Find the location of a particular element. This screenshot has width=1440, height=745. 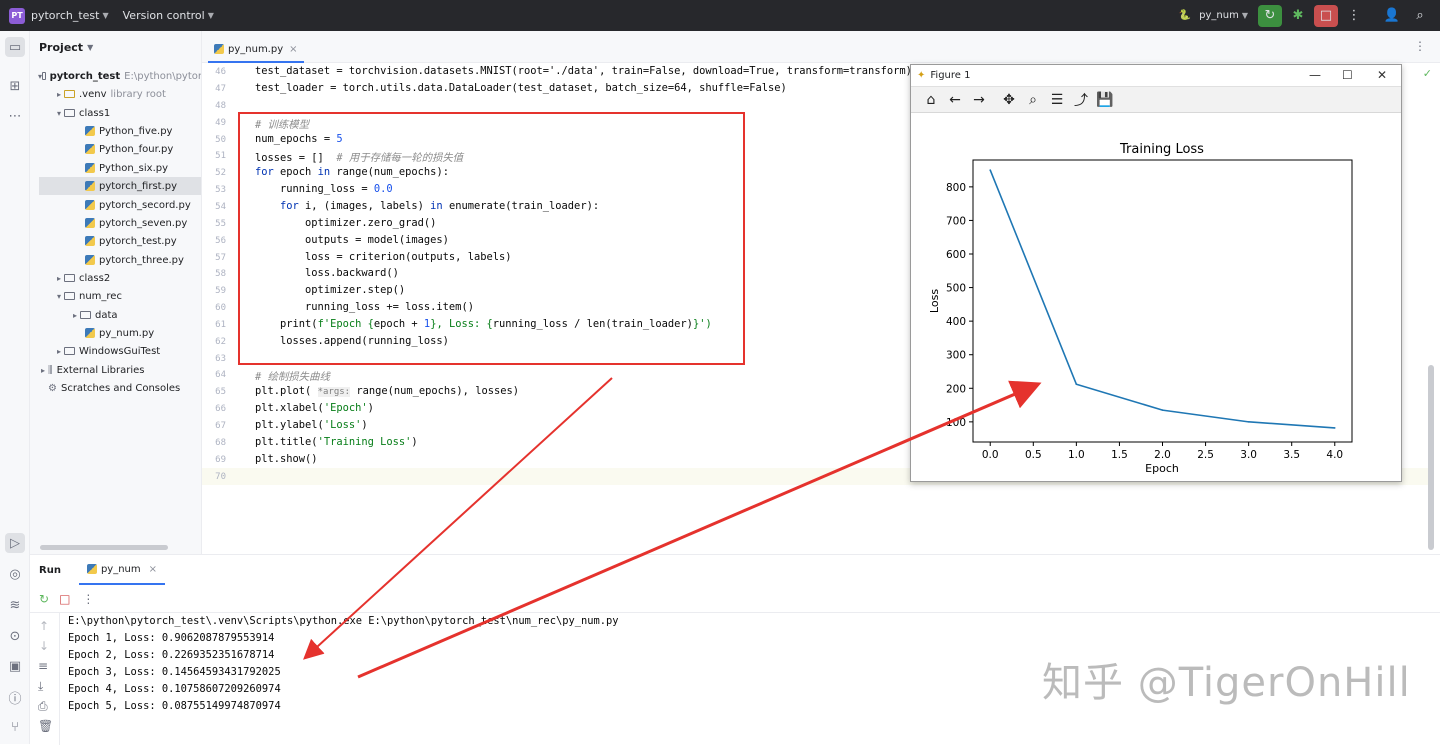

maximize-button: ☐ is located at coordinates (1347, 75).